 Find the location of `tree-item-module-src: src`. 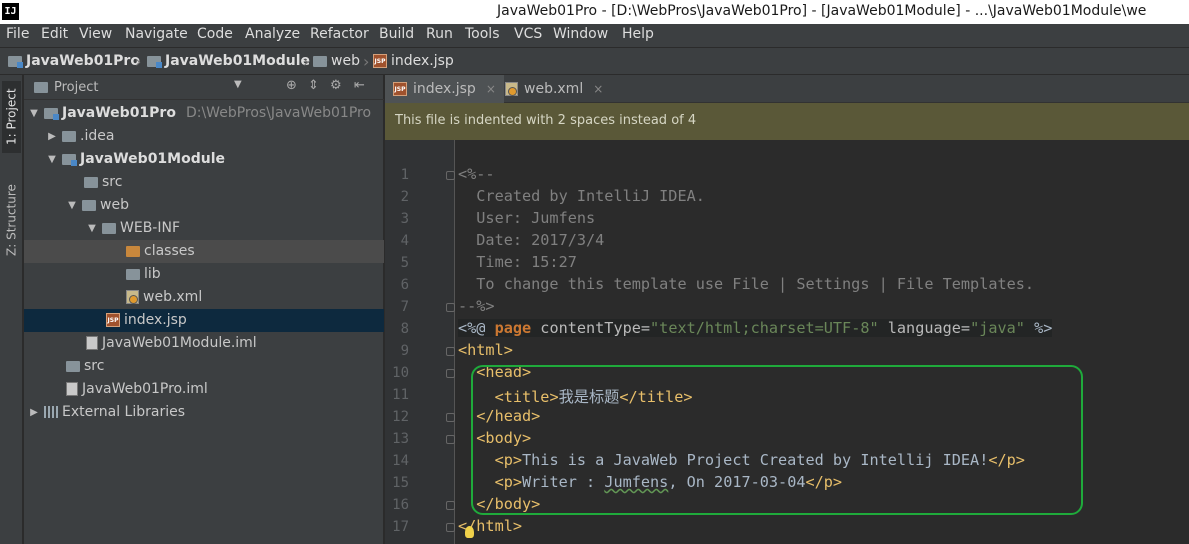

tree-item-module-src: src is located at coordinates (204, 182).